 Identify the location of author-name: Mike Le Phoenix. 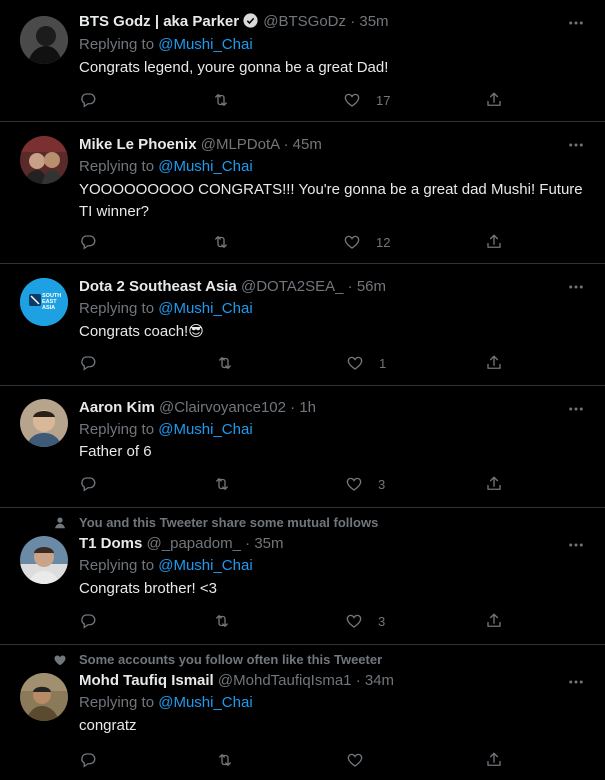
(138, 144).